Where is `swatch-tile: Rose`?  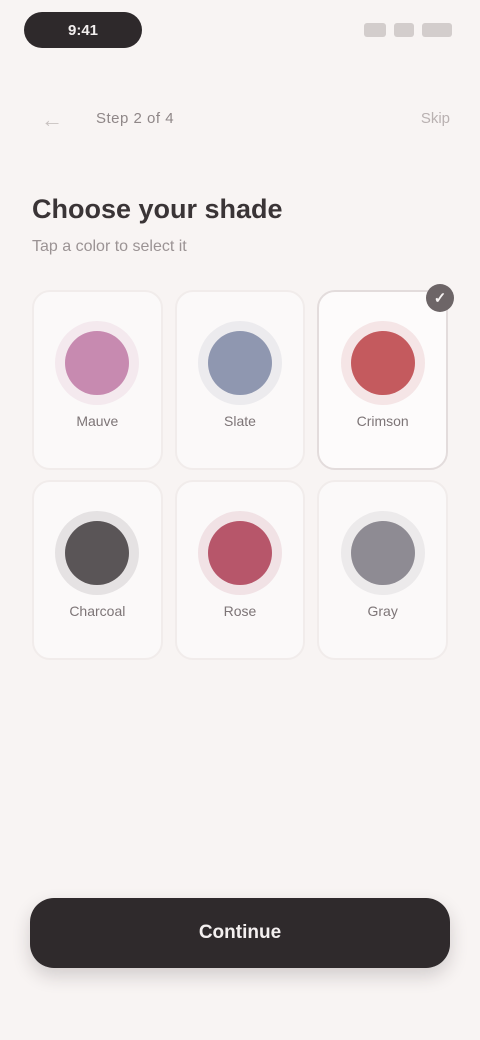 swatch-tile: Rose is located at coordinates (240, 570).